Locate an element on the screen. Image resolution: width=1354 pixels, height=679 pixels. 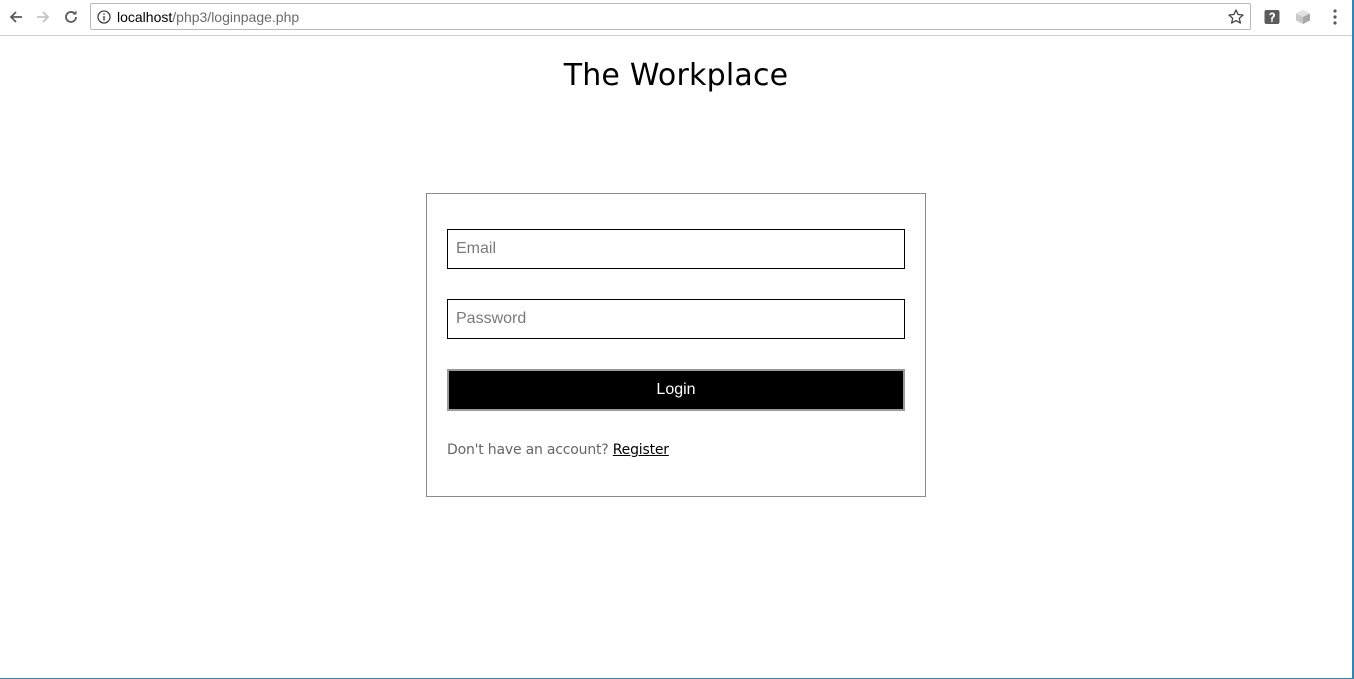
arrow-left-icon is located at coordinates (15, 17).